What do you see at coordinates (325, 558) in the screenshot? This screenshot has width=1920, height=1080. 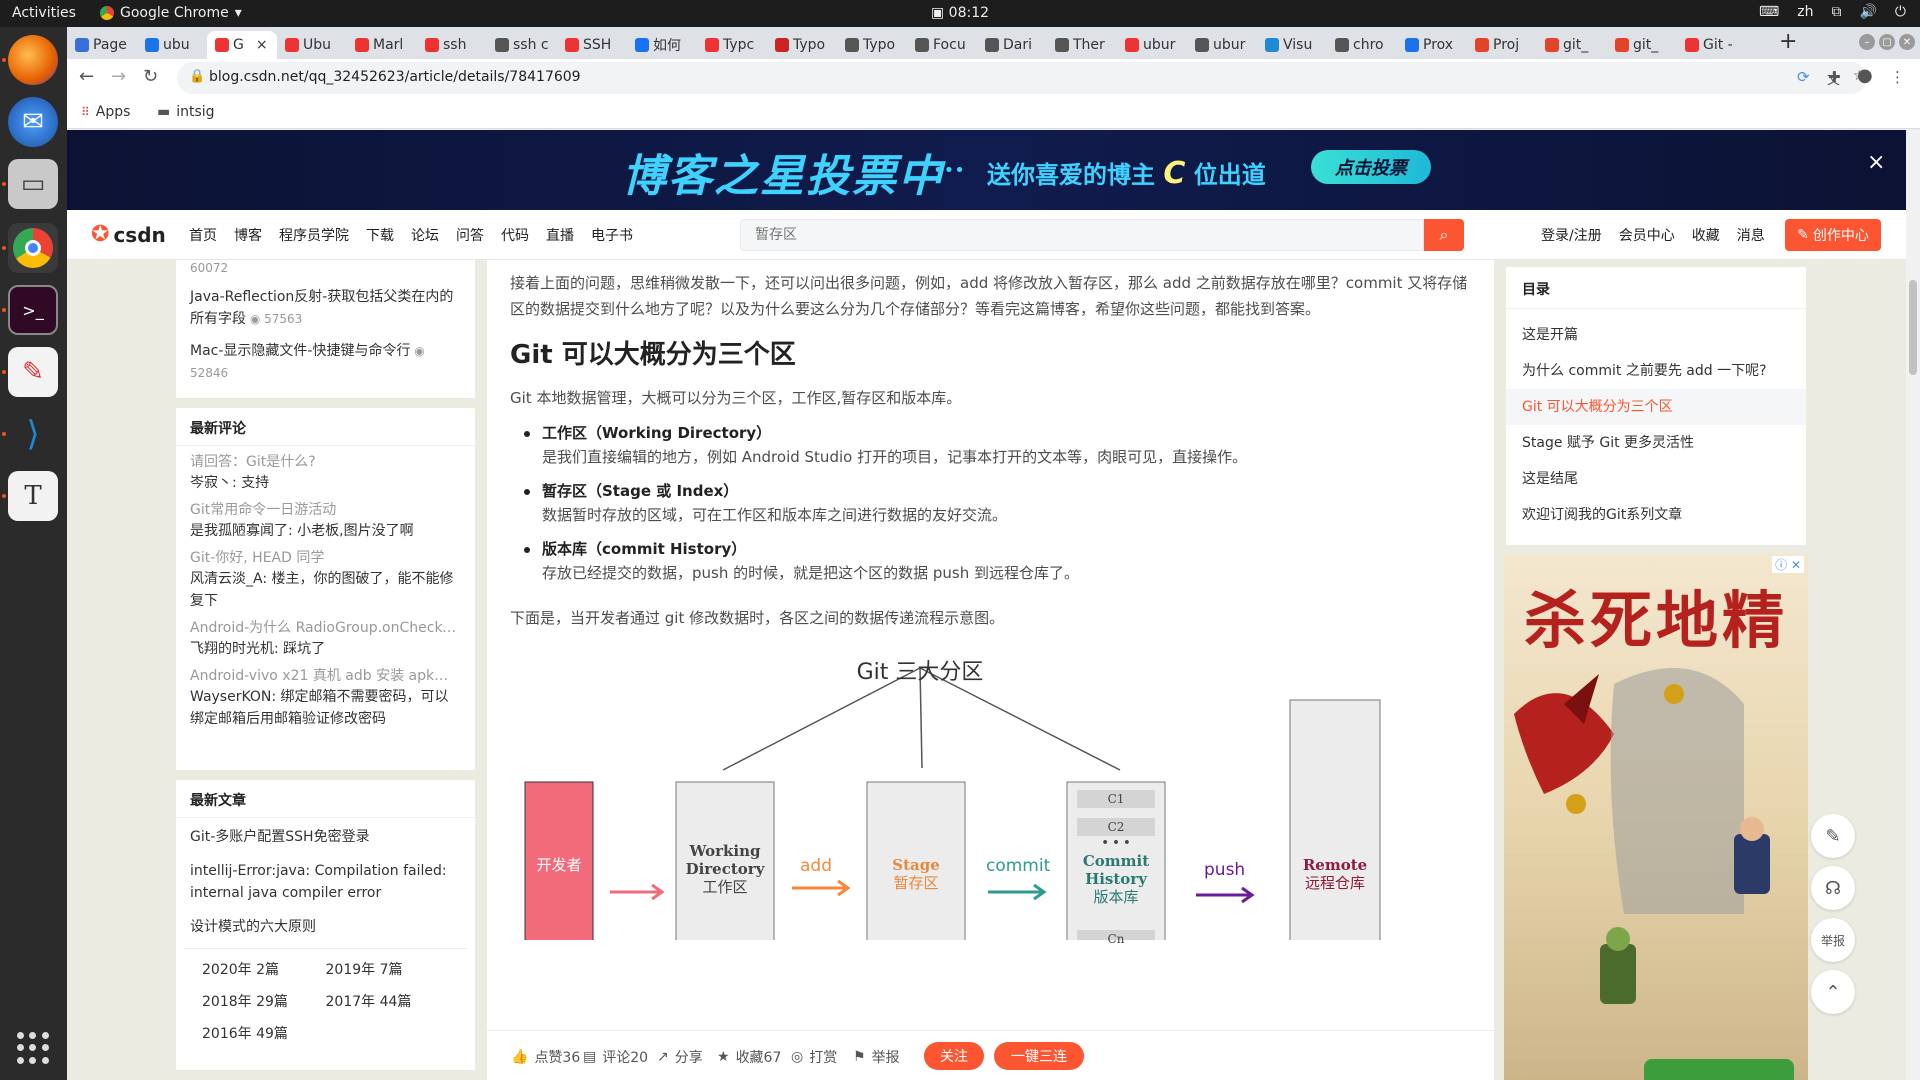 I see `comment-article-title: Git-你好, HEAD 同学` at bounding box center [325, 558].